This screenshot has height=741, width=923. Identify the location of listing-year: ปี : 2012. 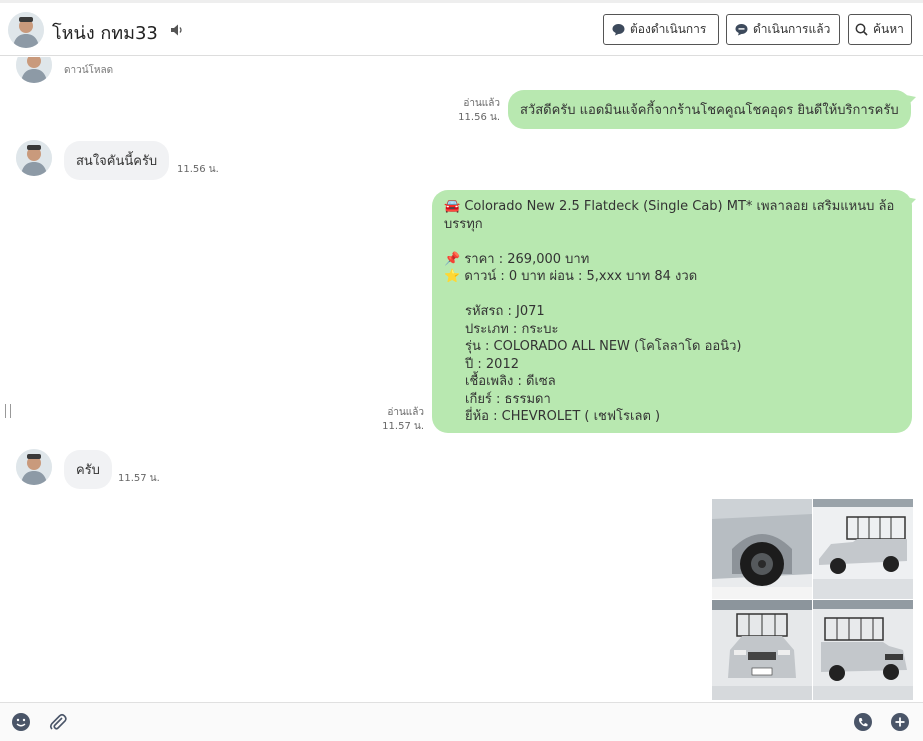
(492, 364).